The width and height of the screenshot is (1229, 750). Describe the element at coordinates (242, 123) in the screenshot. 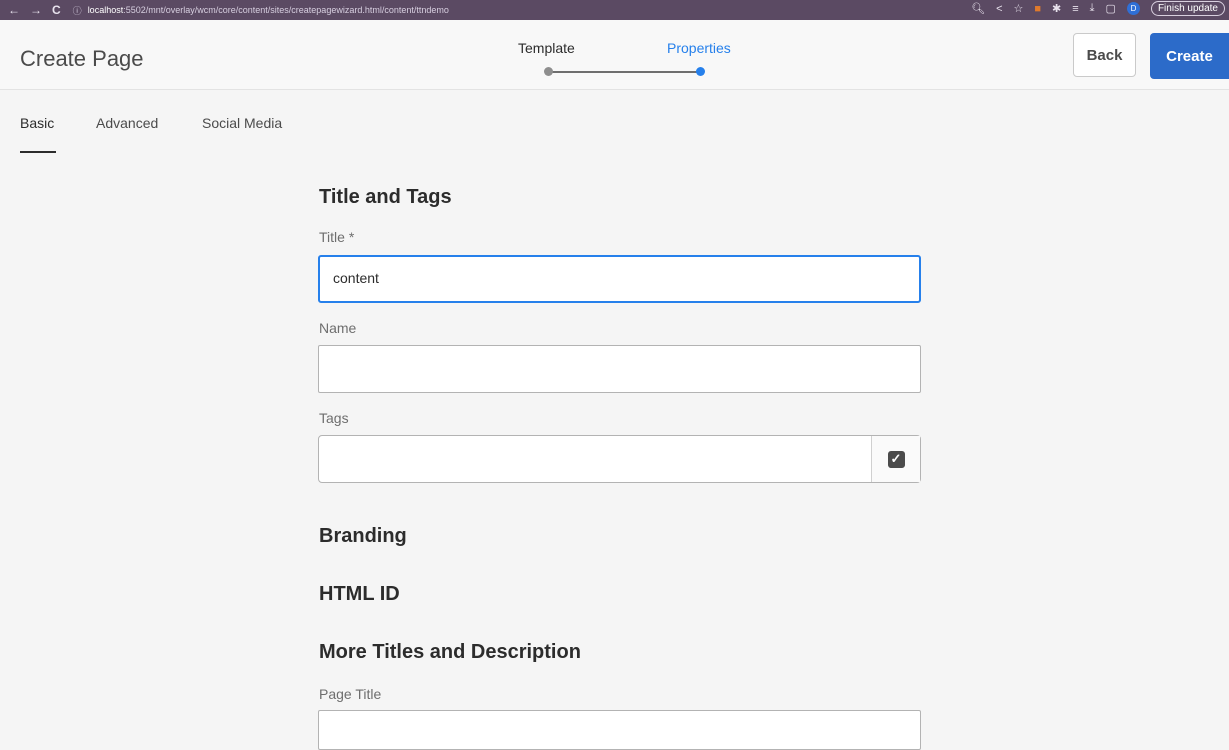

I see `tab-social-media: Social Media` at that location.